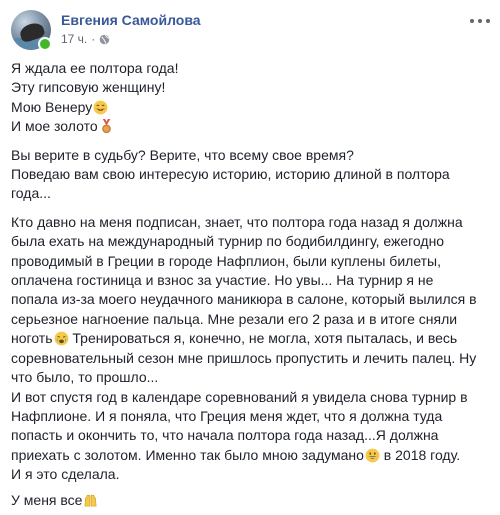 The height and width of the screenshot is (515, 500). Describe the element at coordinates (131, 20) in the screenshot. I see `author-name: Евгения Самойлова` at that location.